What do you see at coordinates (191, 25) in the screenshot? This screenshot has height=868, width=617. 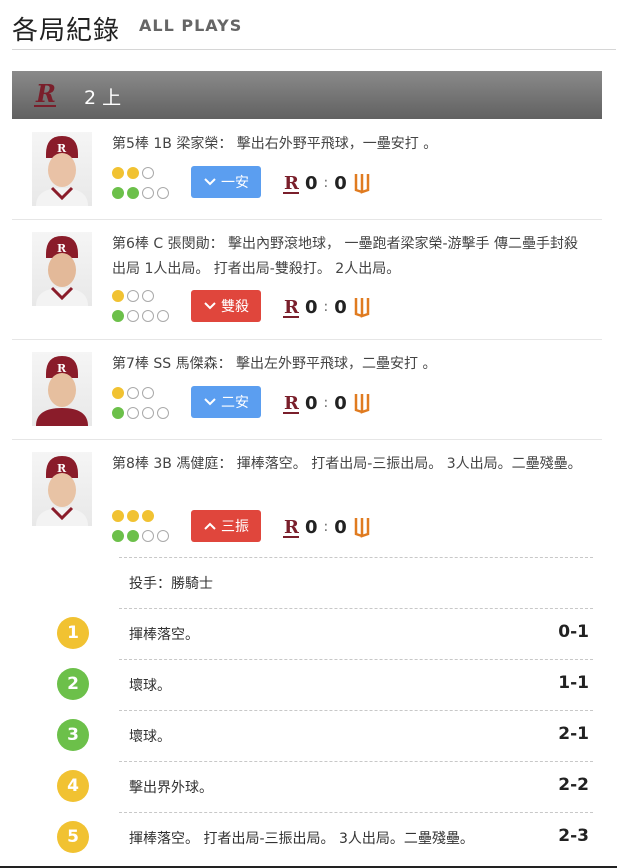 I see `page-subtitle: ALL PLAYS` at bounding box center [191, 25].